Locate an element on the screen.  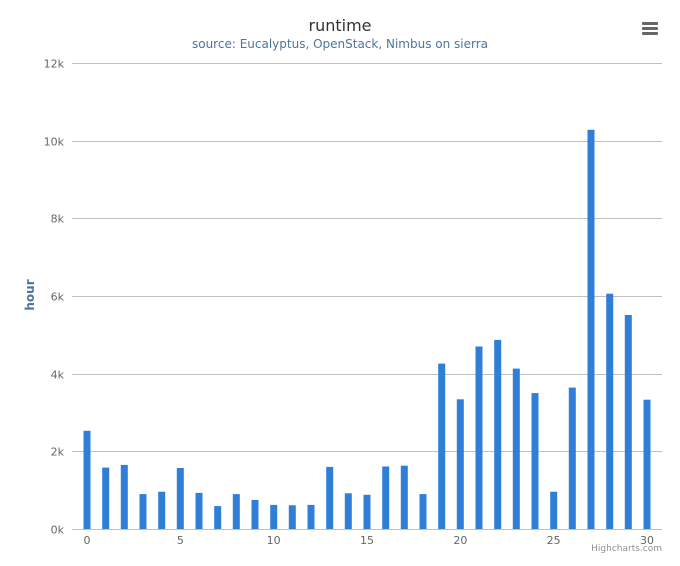
x-tick-label: 0 is located at coordinates (87, 540).